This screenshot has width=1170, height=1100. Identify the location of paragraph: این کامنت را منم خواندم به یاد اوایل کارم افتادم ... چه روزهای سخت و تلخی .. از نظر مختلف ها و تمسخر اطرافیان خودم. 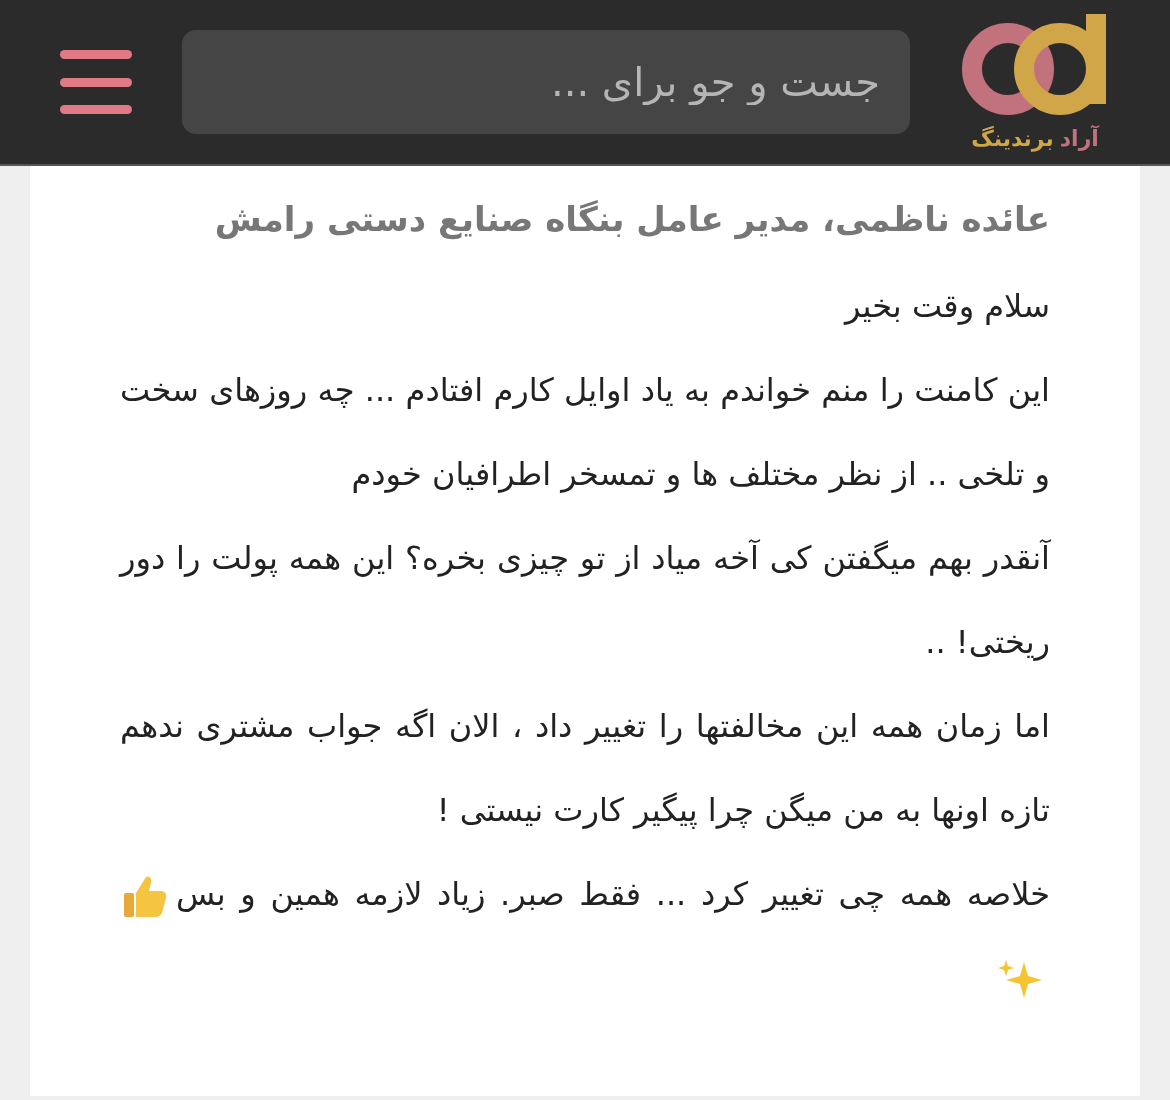
(585, 431).